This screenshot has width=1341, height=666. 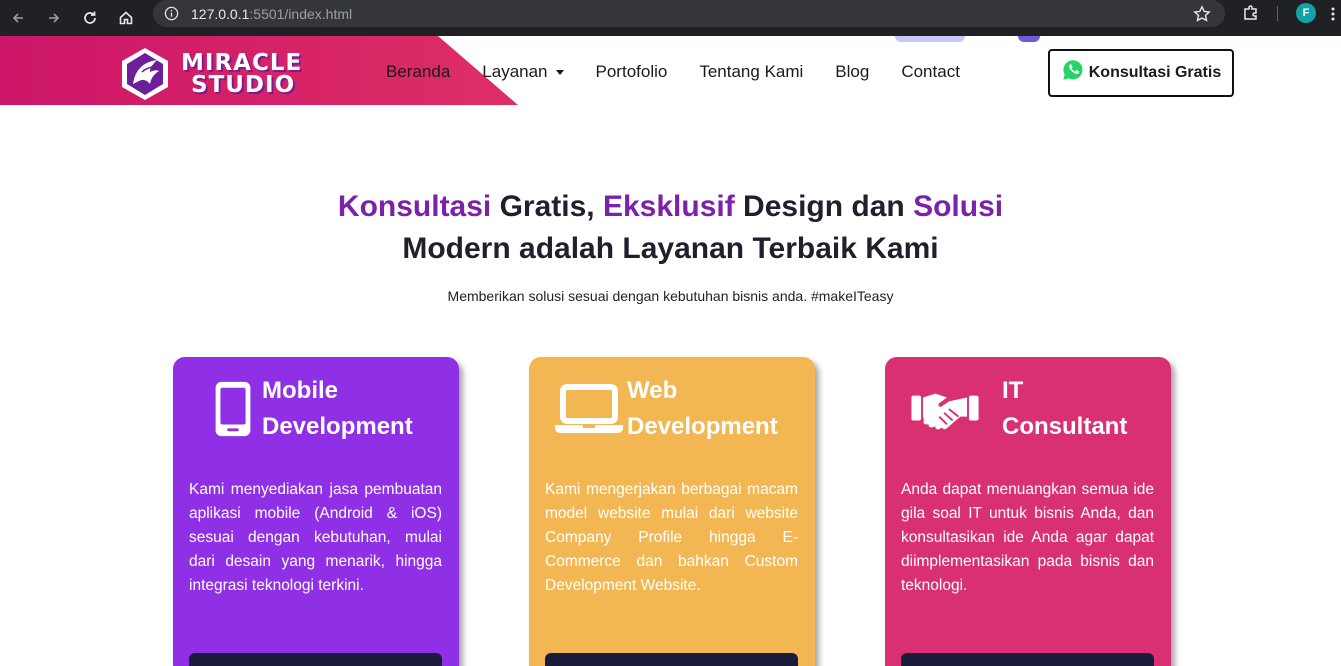 What do you see at coordinates (702, 408) in the screenshot?
I see `service-title: Web Development` at bounding box center [702, 408].